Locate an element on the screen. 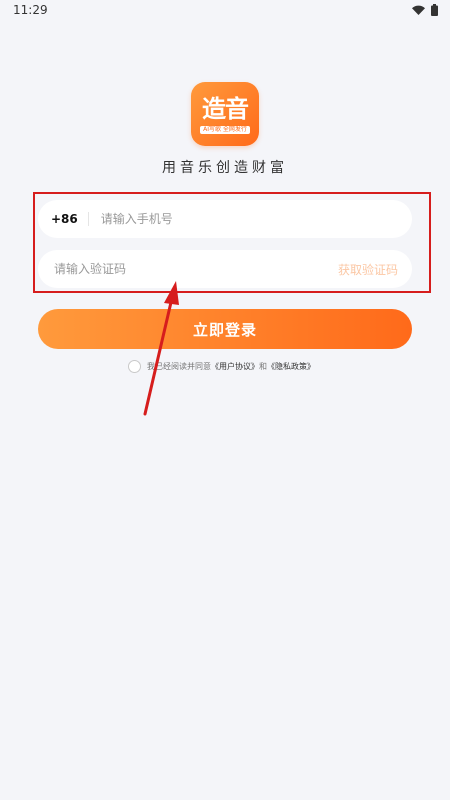  privacy-policy-link: 《隐私政策》 is located at coordinates (291, 366).